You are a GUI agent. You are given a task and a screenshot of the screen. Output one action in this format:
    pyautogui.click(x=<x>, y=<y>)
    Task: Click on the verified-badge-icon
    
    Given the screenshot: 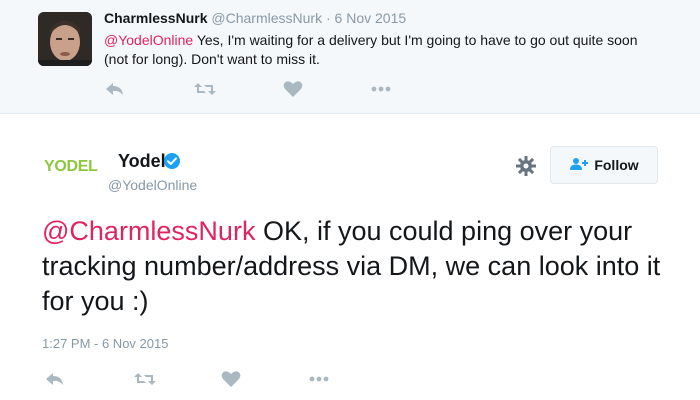 What is the action you would take?
    pyautogui.click(x=172, y=163)
    